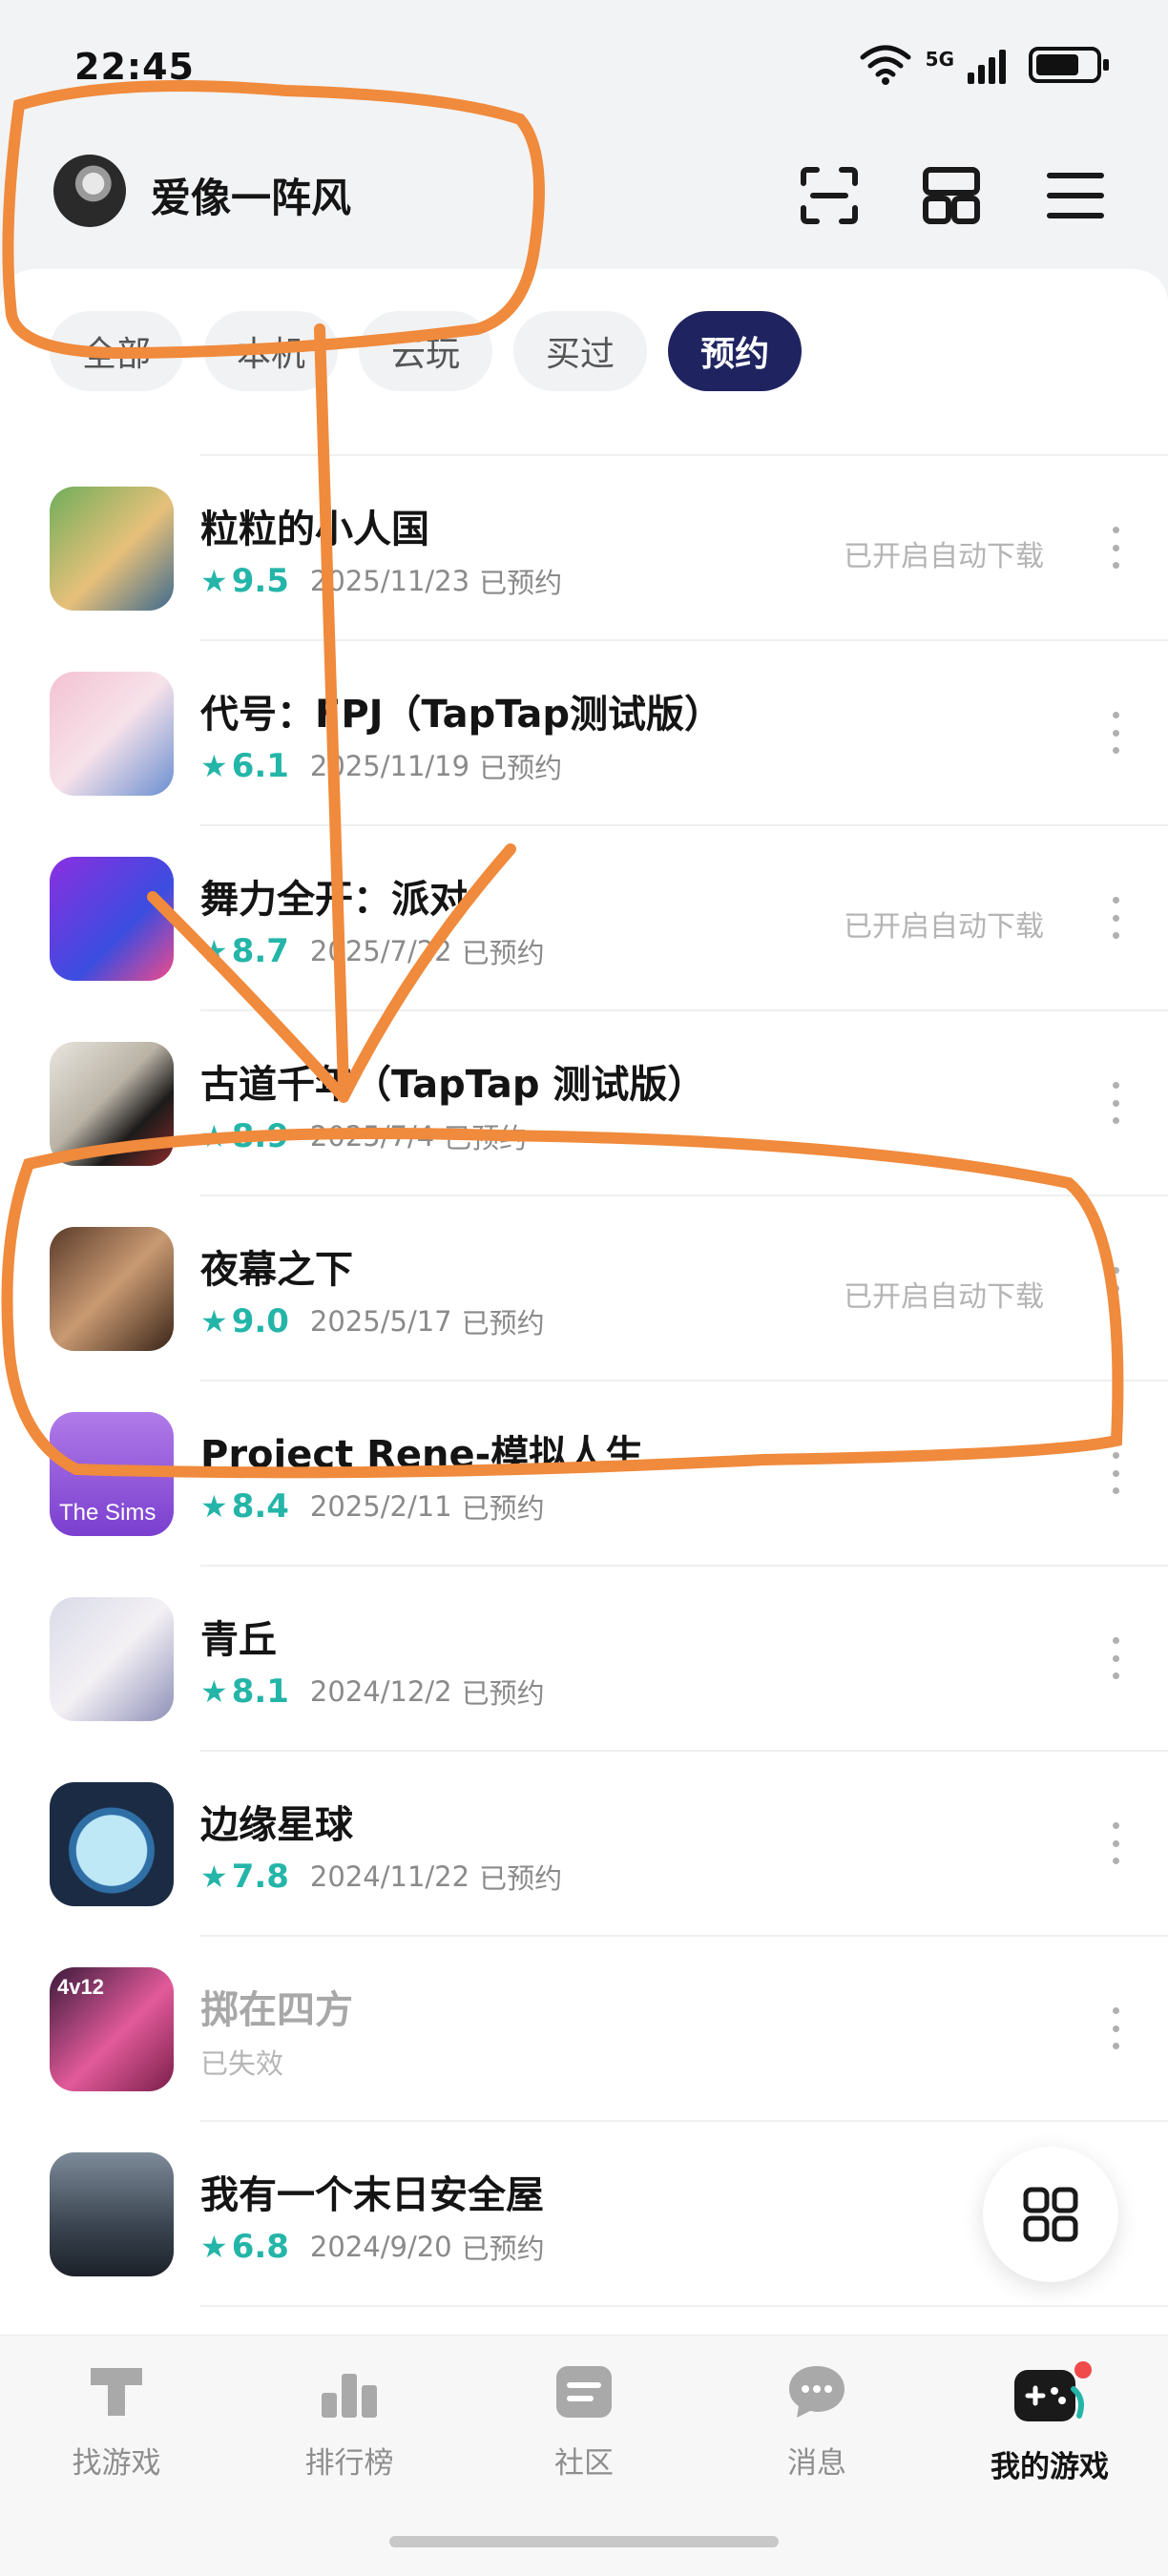 The image size is (1168, 2576). I want to click on nav-my-games: 我的游戏, so click(1049, 2422).